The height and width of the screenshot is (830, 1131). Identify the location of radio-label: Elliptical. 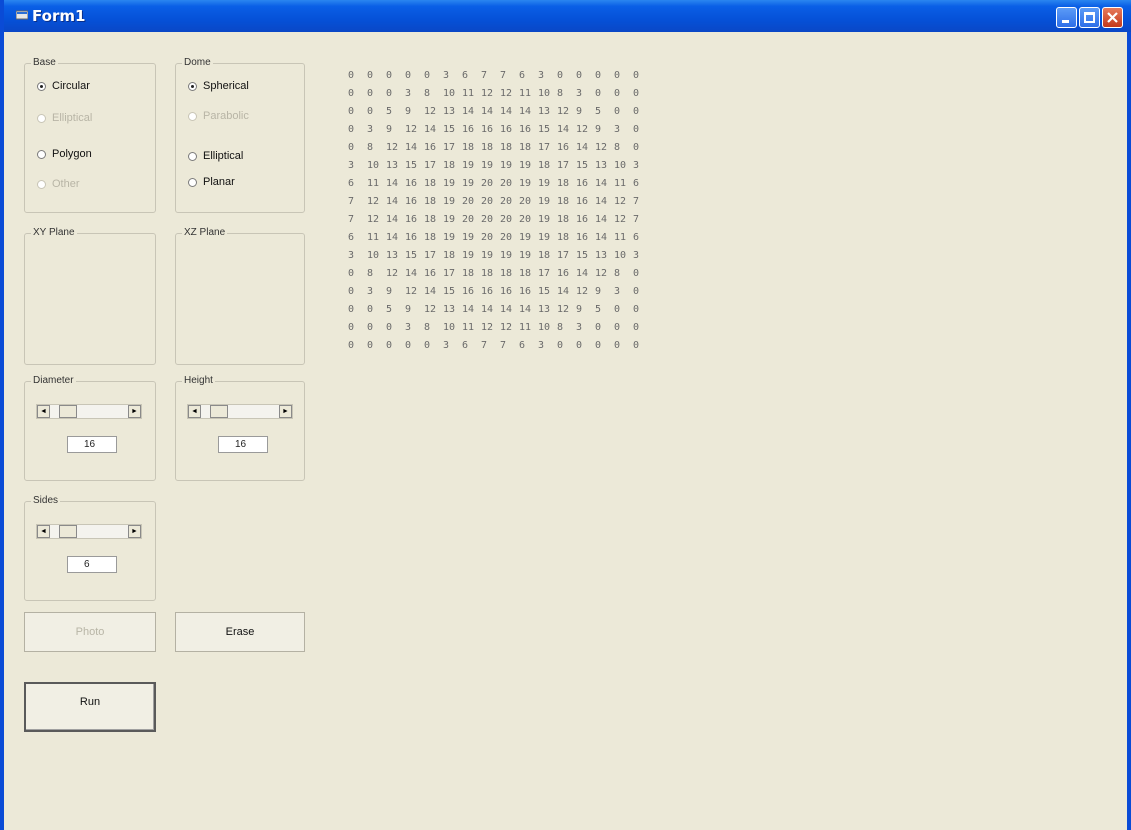
(223, 156).